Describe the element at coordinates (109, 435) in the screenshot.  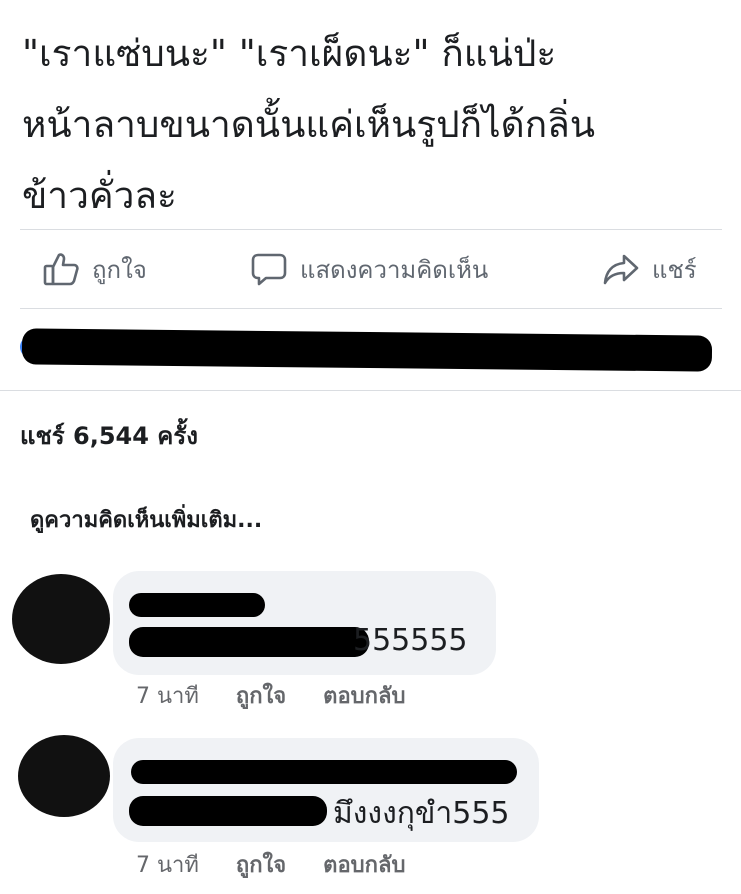
I see `share-count: แชร์ 6,544 ครั้ง` at that location.